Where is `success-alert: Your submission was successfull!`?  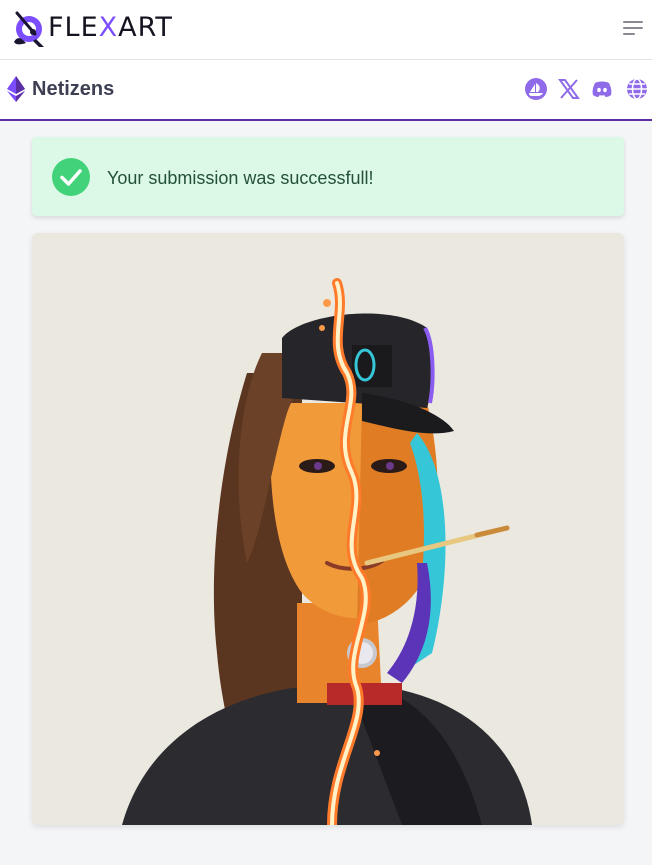 success-alert: Your submission was successfull! is located at coordinates (328, 176).